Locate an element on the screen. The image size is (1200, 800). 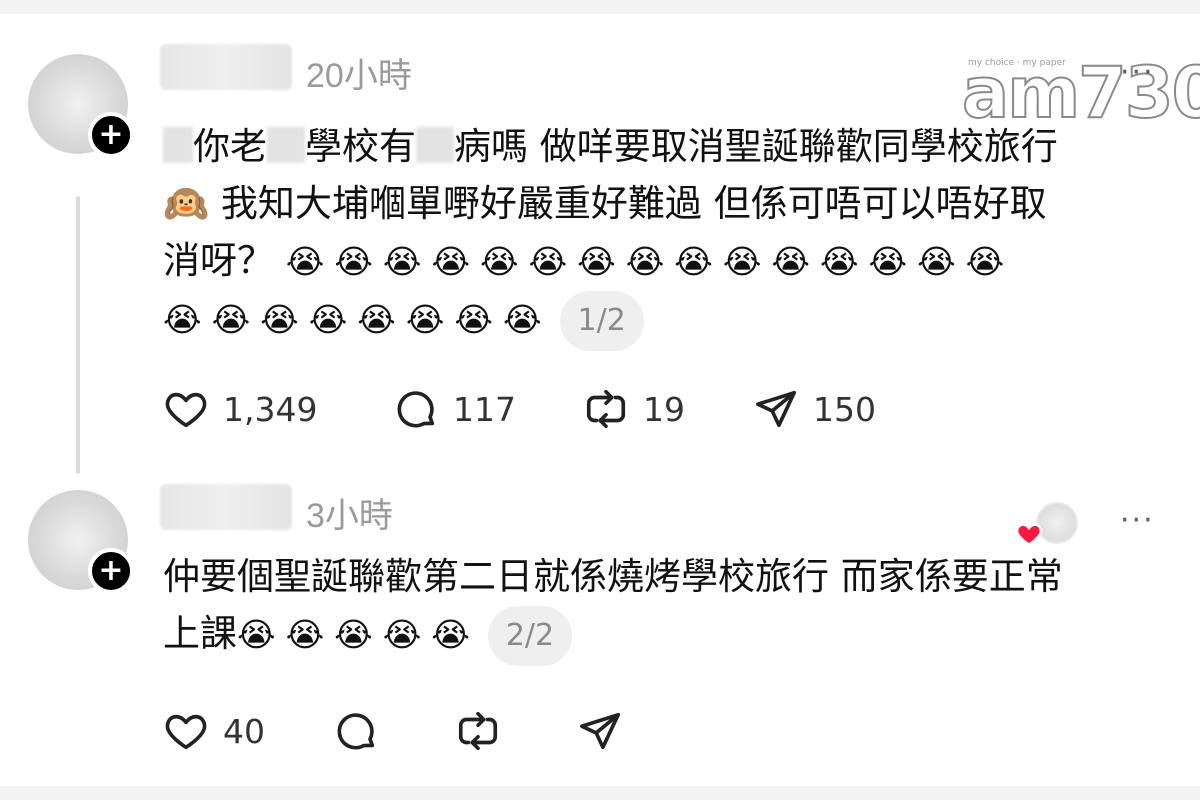
comment-button is located at coordinates (356, 731).